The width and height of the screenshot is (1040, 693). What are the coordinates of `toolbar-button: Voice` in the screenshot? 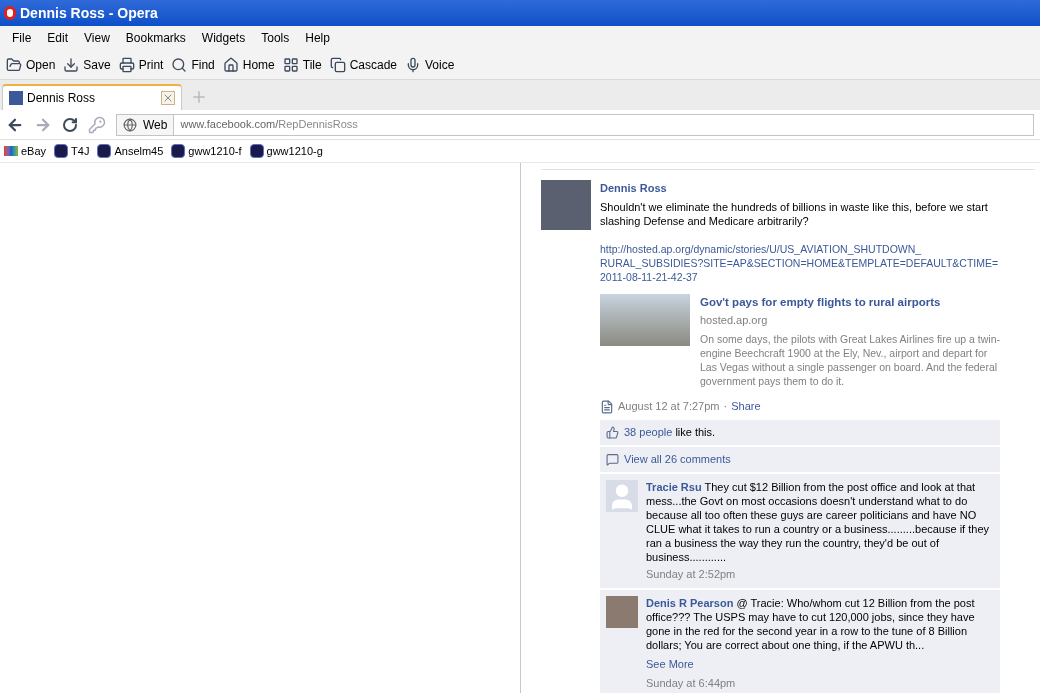 It's located at (430, 64).